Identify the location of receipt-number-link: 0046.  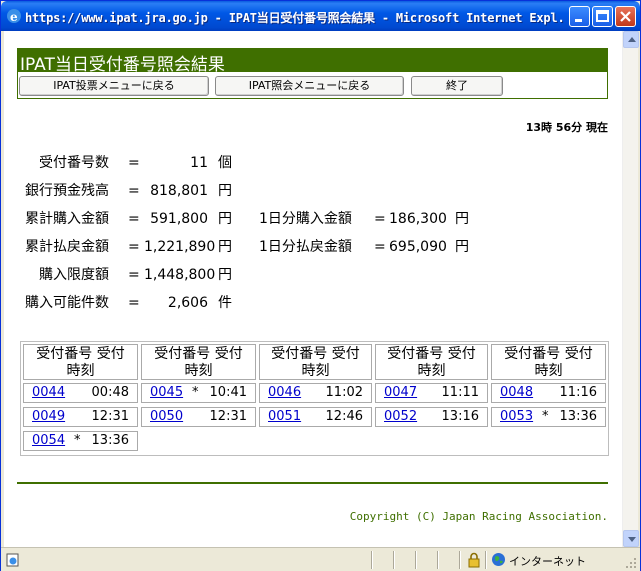
(284, 392).